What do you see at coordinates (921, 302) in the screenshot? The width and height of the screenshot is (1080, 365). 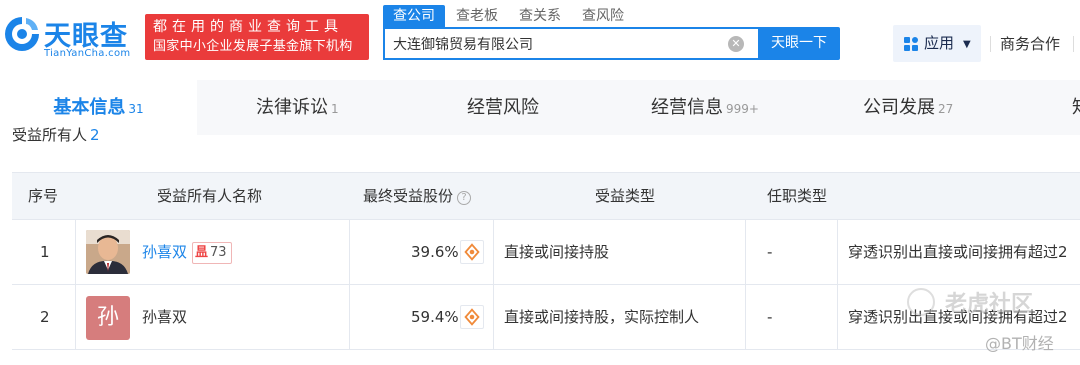 I see `watermark-circle-icon` at bounding box center [921, 302].